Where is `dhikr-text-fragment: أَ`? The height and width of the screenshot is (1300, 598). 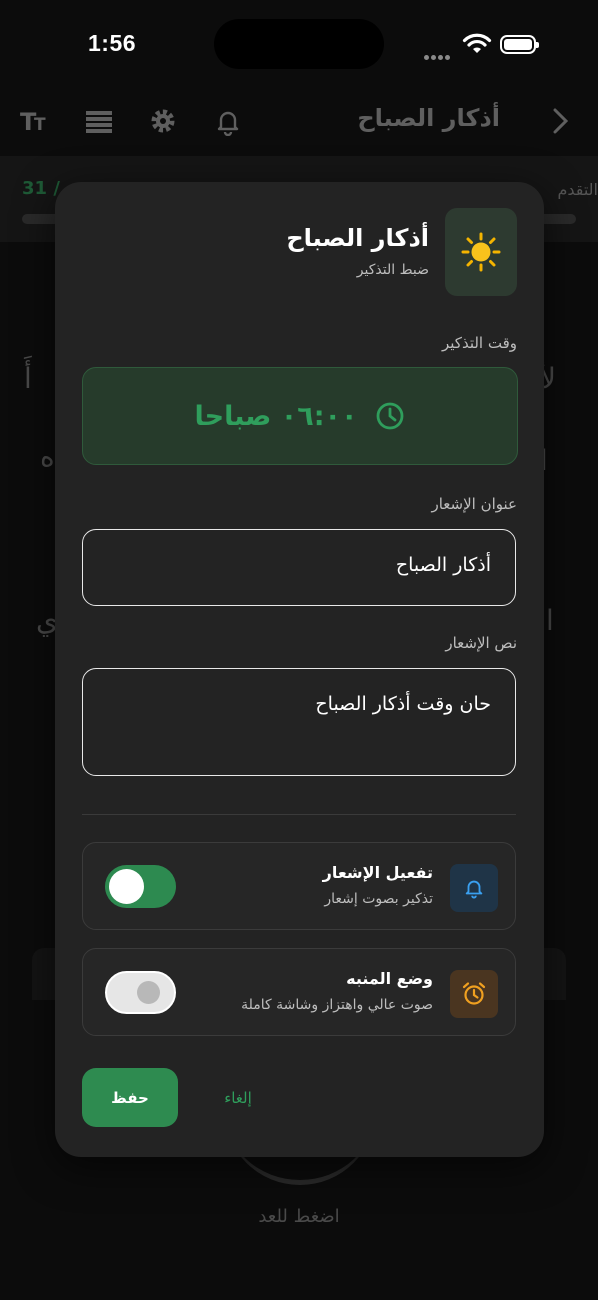
dhikr-text-fragment: أَ is located at coordinates (28, 378).